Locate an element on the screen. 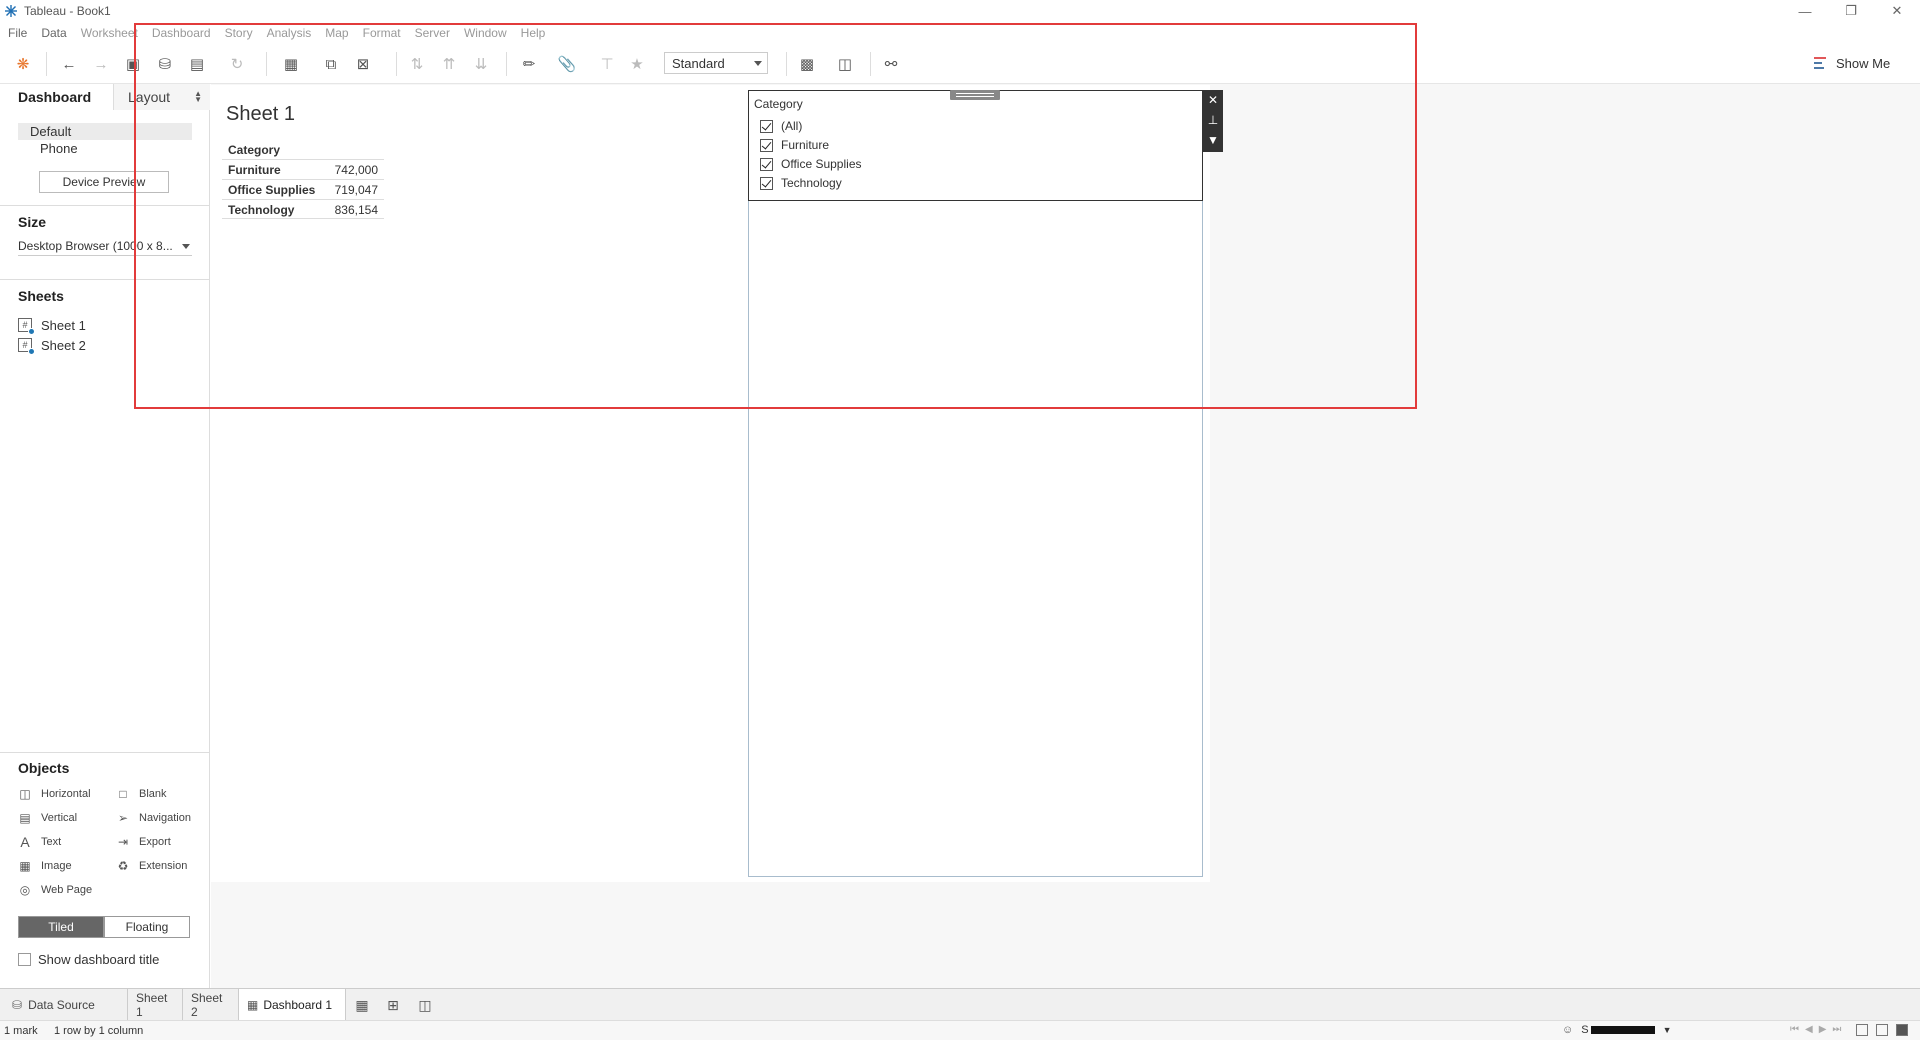 This screenshot has height=1040, width=1920. show-dashboard-title-checkbox: Show dashboard title is located at coordinates (88, 959).